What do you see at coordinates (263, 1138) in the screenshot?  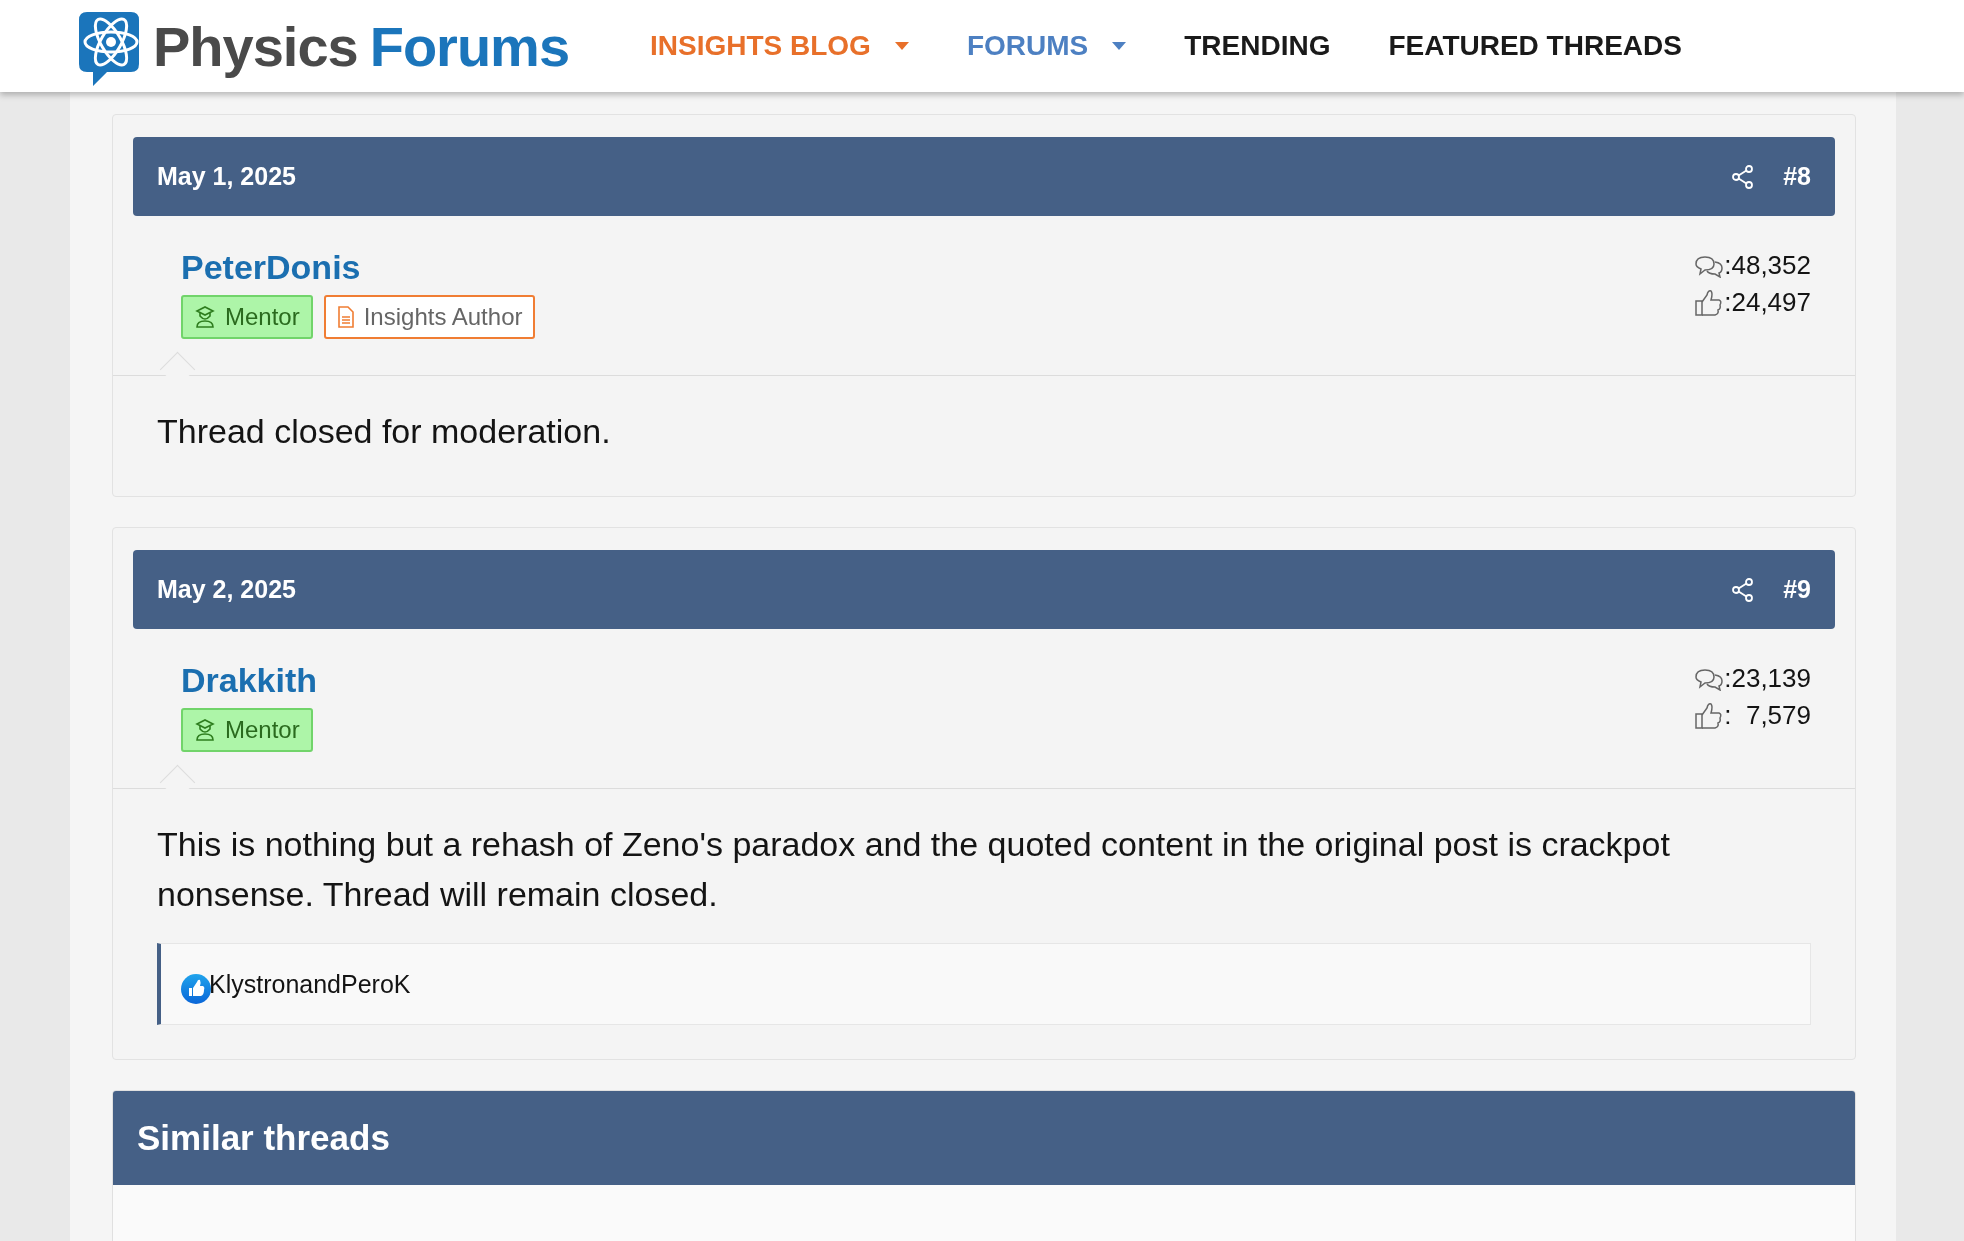 I see `section-title: Similar threads` at bounding box center [263, 1138].